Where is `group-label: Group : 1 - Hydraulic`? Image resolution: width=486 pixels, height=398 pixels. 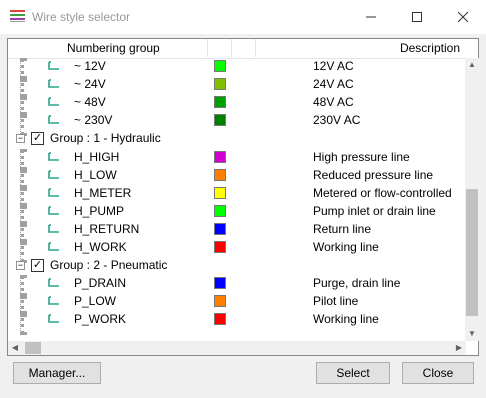
group-label: Group : 1 - Hydraulic is located at coordinates (105, 138).